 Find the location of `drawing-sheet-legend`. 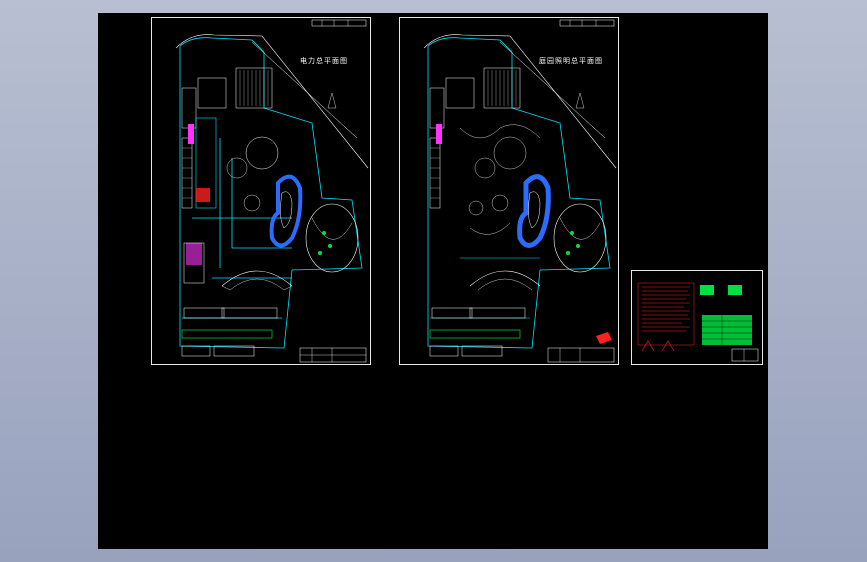

drawing-sheet-legend is located at coordinates (697, 317).